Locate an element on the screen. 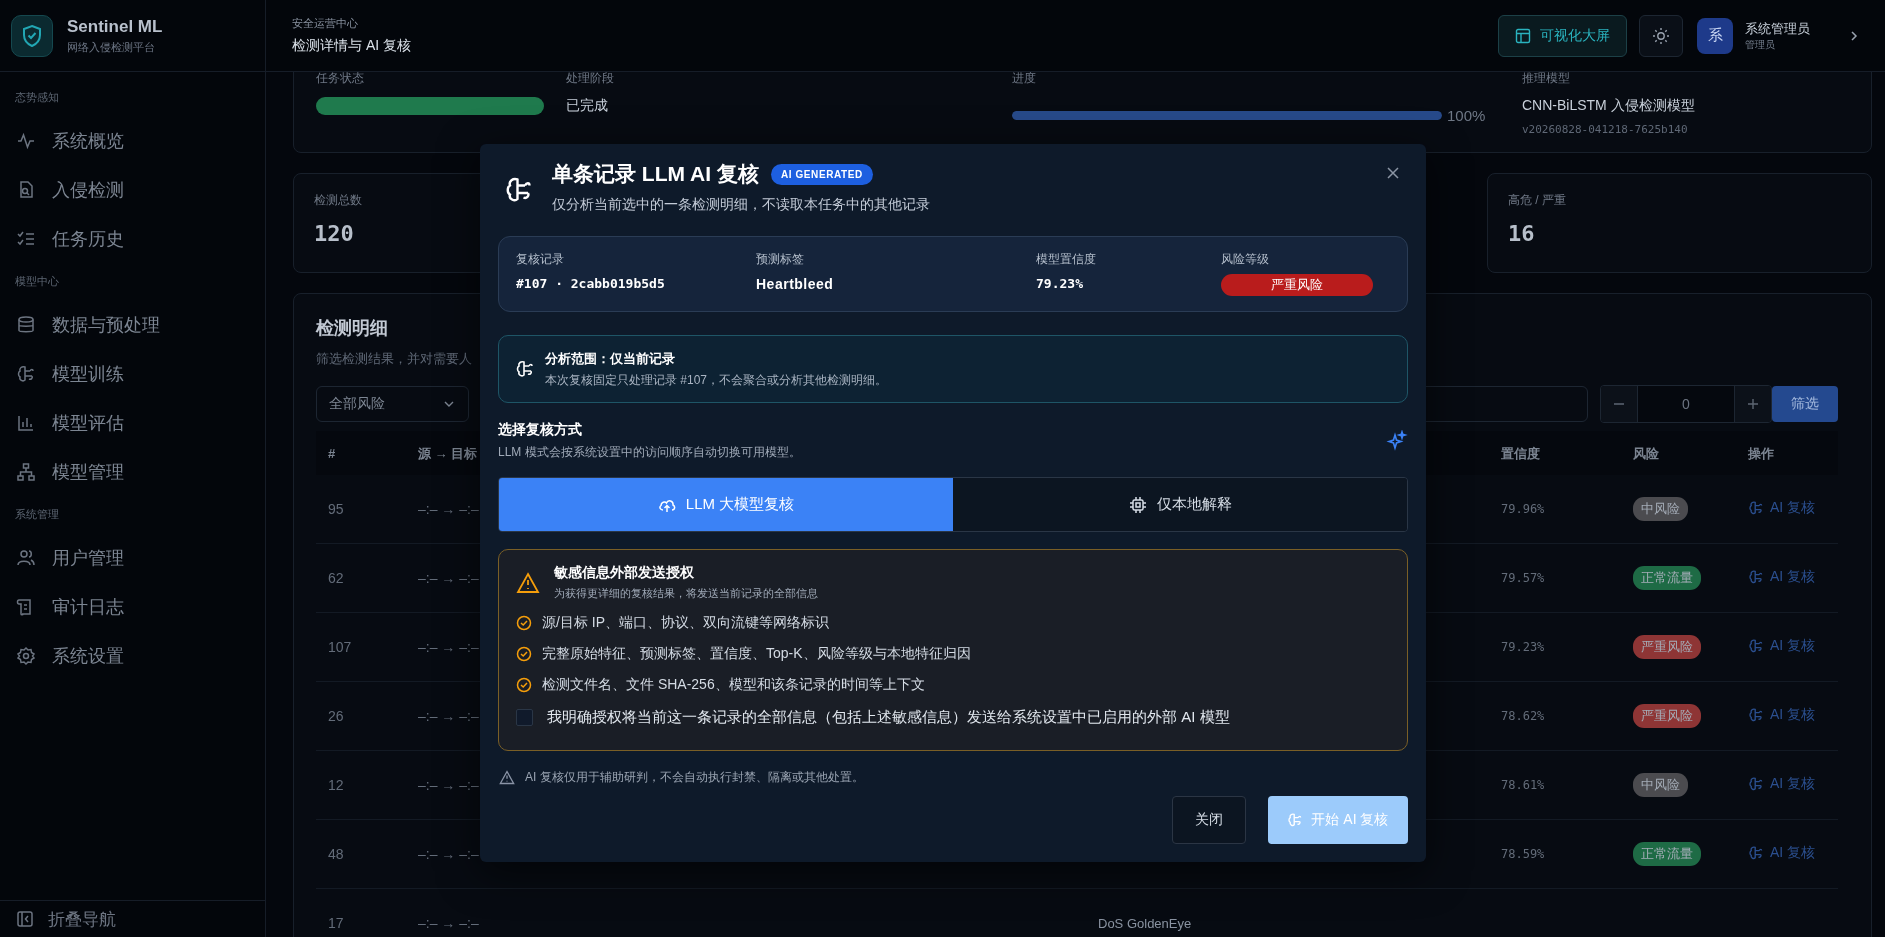  number-stepper: 0 is located at coordinates (1686, 404).